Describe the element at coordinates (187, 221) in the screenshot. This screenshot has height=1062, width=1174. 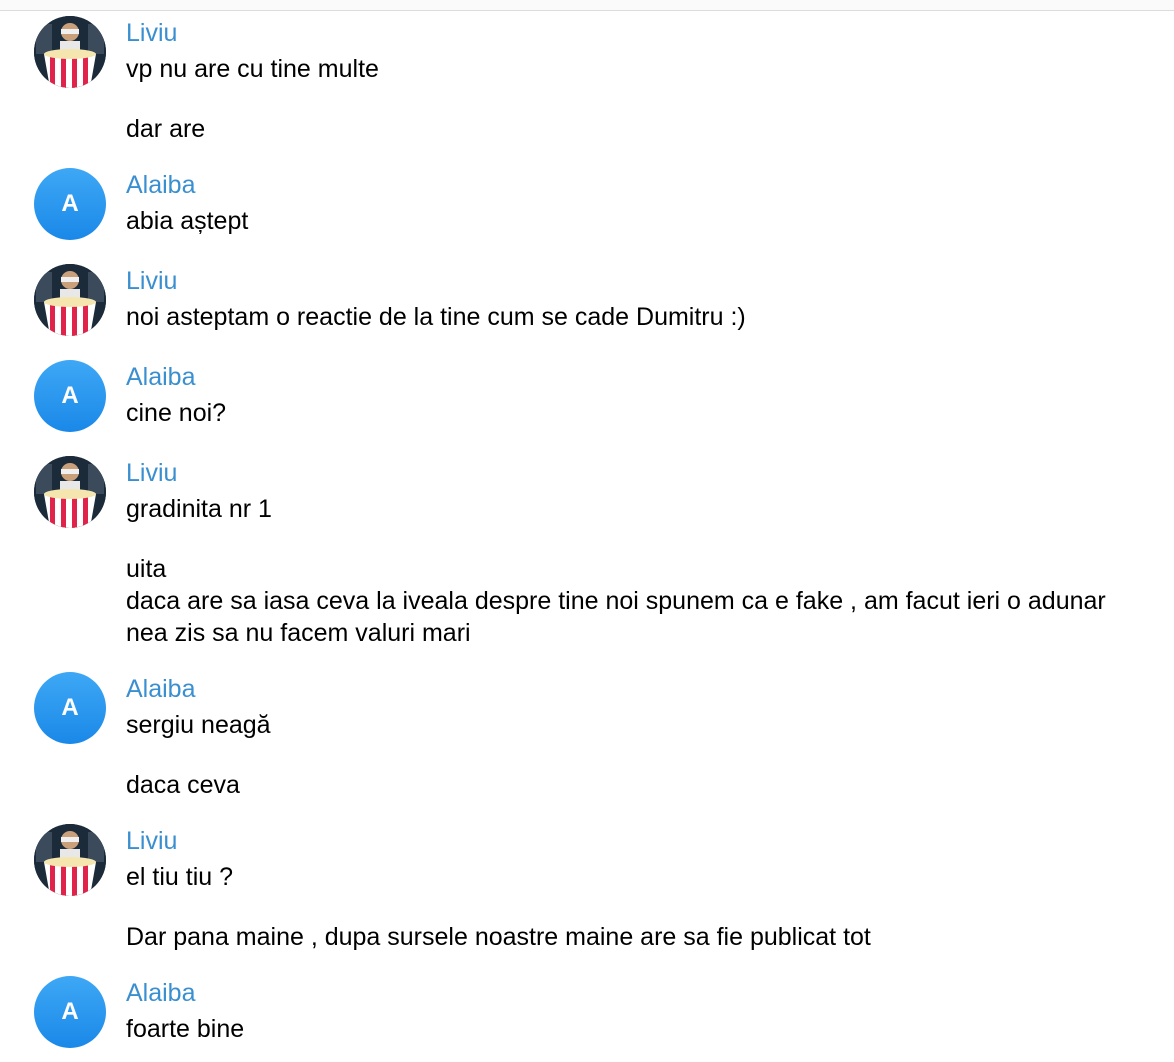
I see `message-text: abia aștept` at that location.